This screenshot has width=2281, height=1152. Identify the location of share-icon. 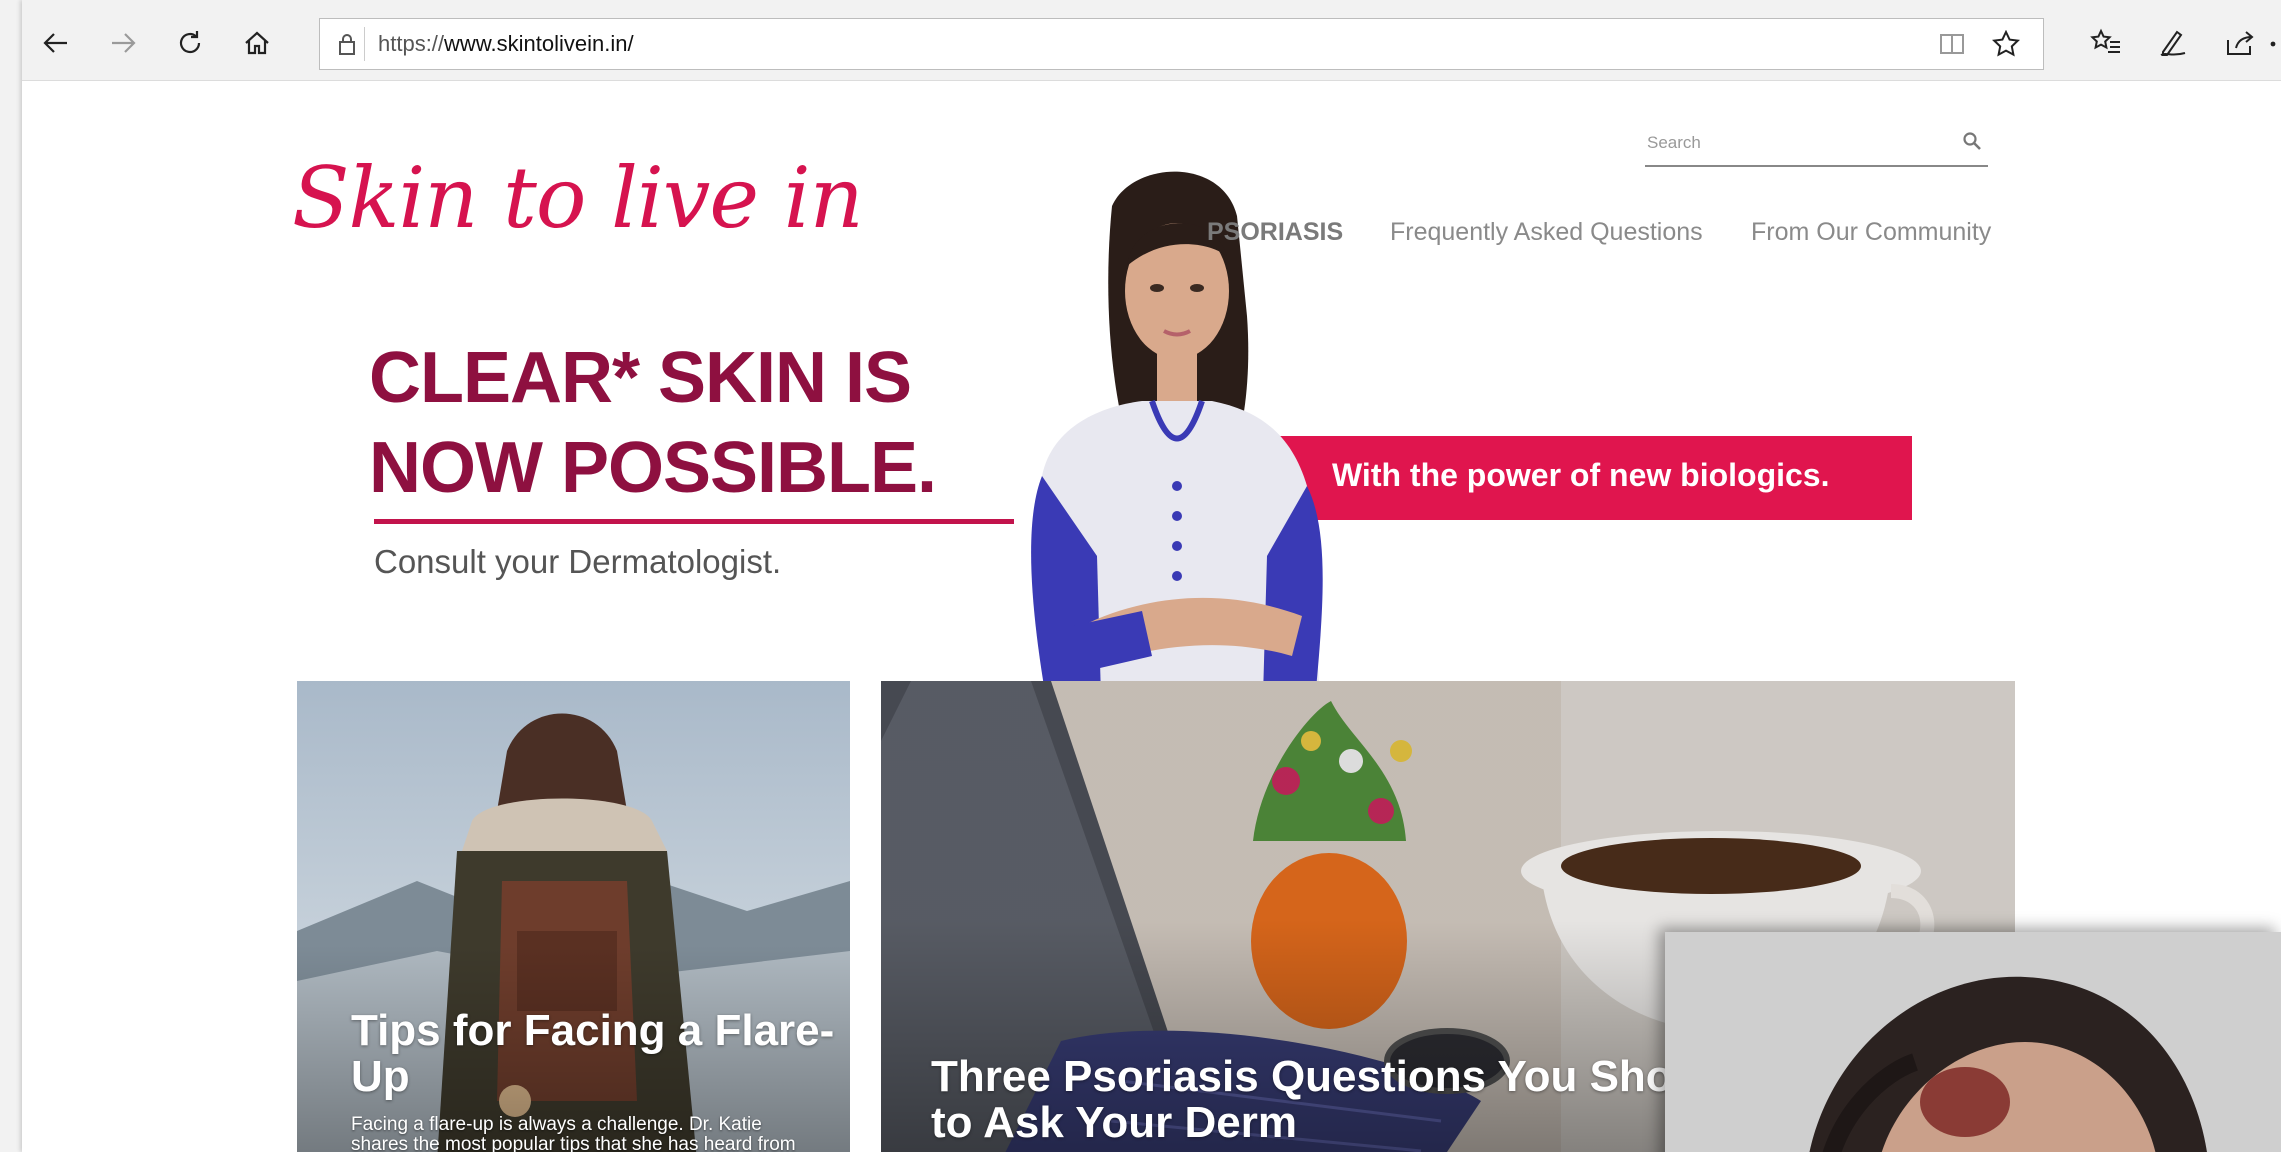
(2240, 43).